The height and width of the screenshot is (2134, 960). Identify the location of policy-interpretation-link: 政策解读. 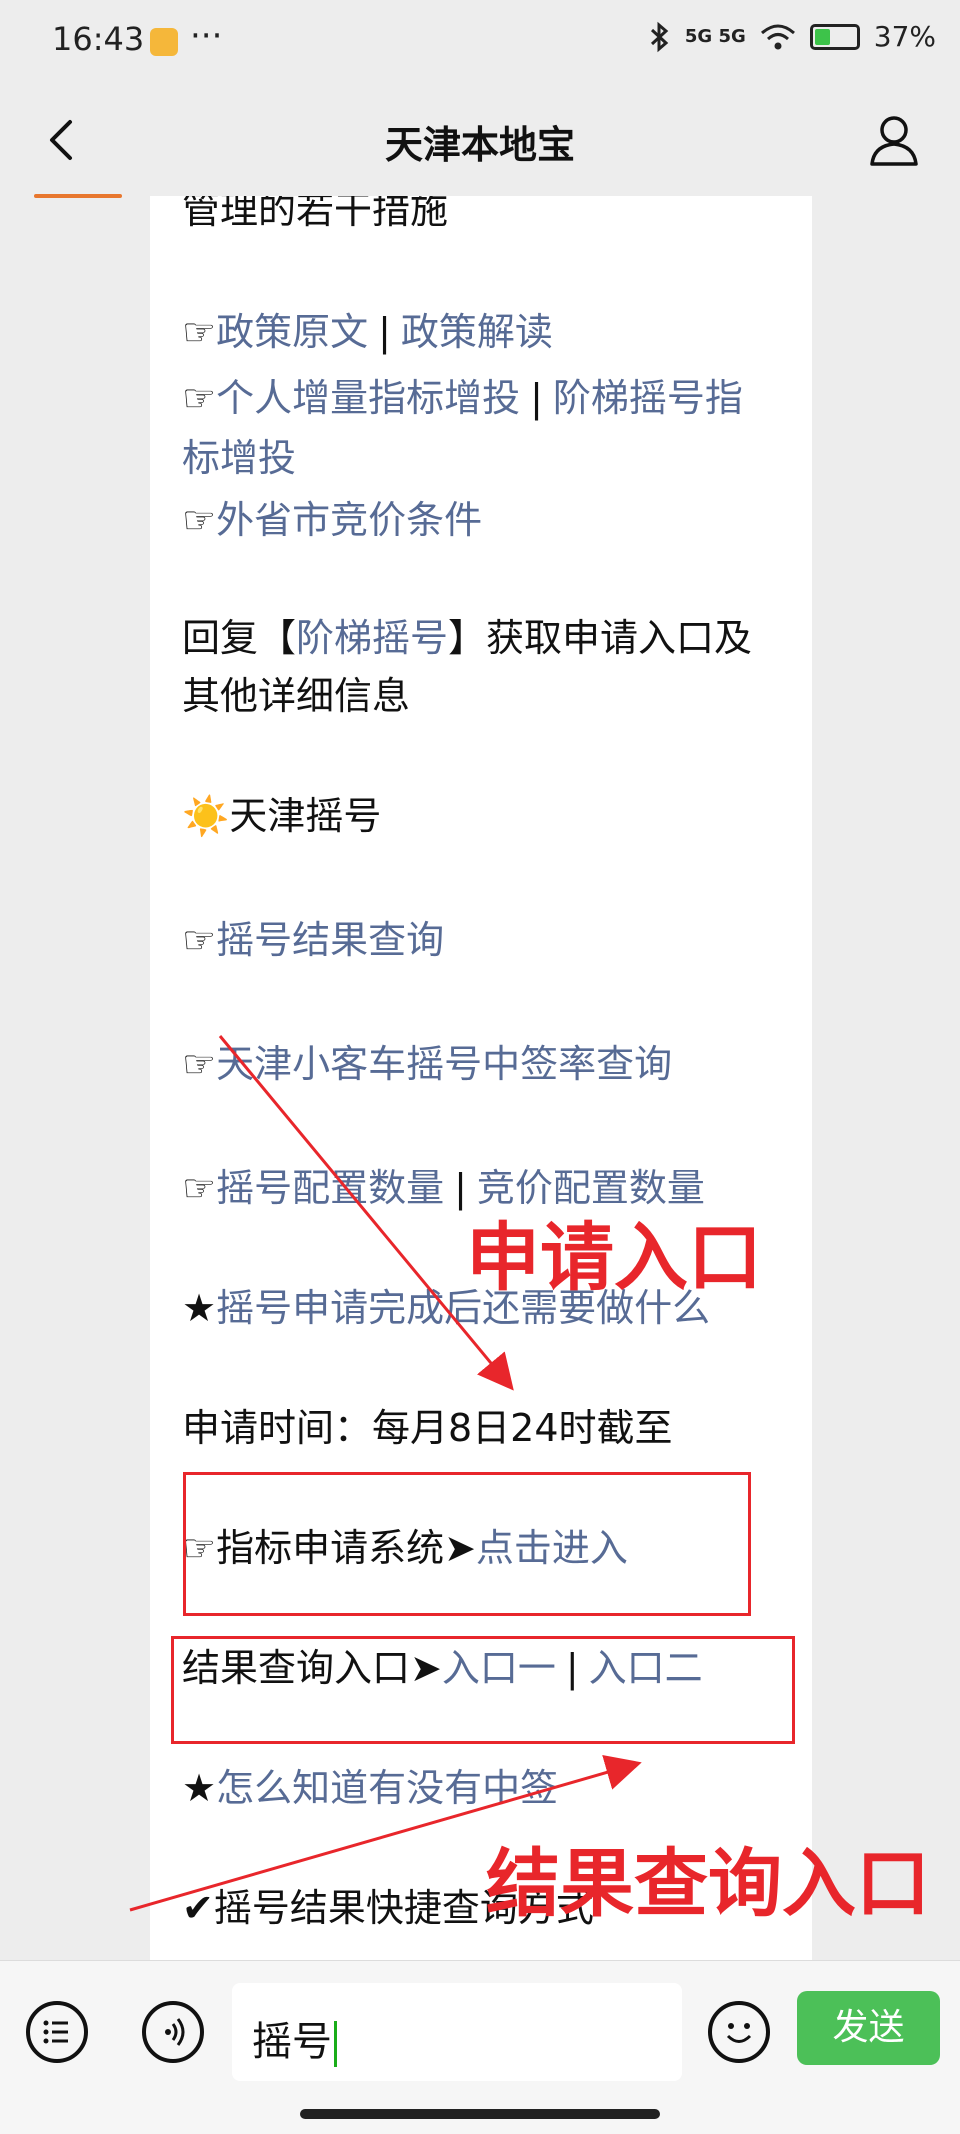
(477, 332).